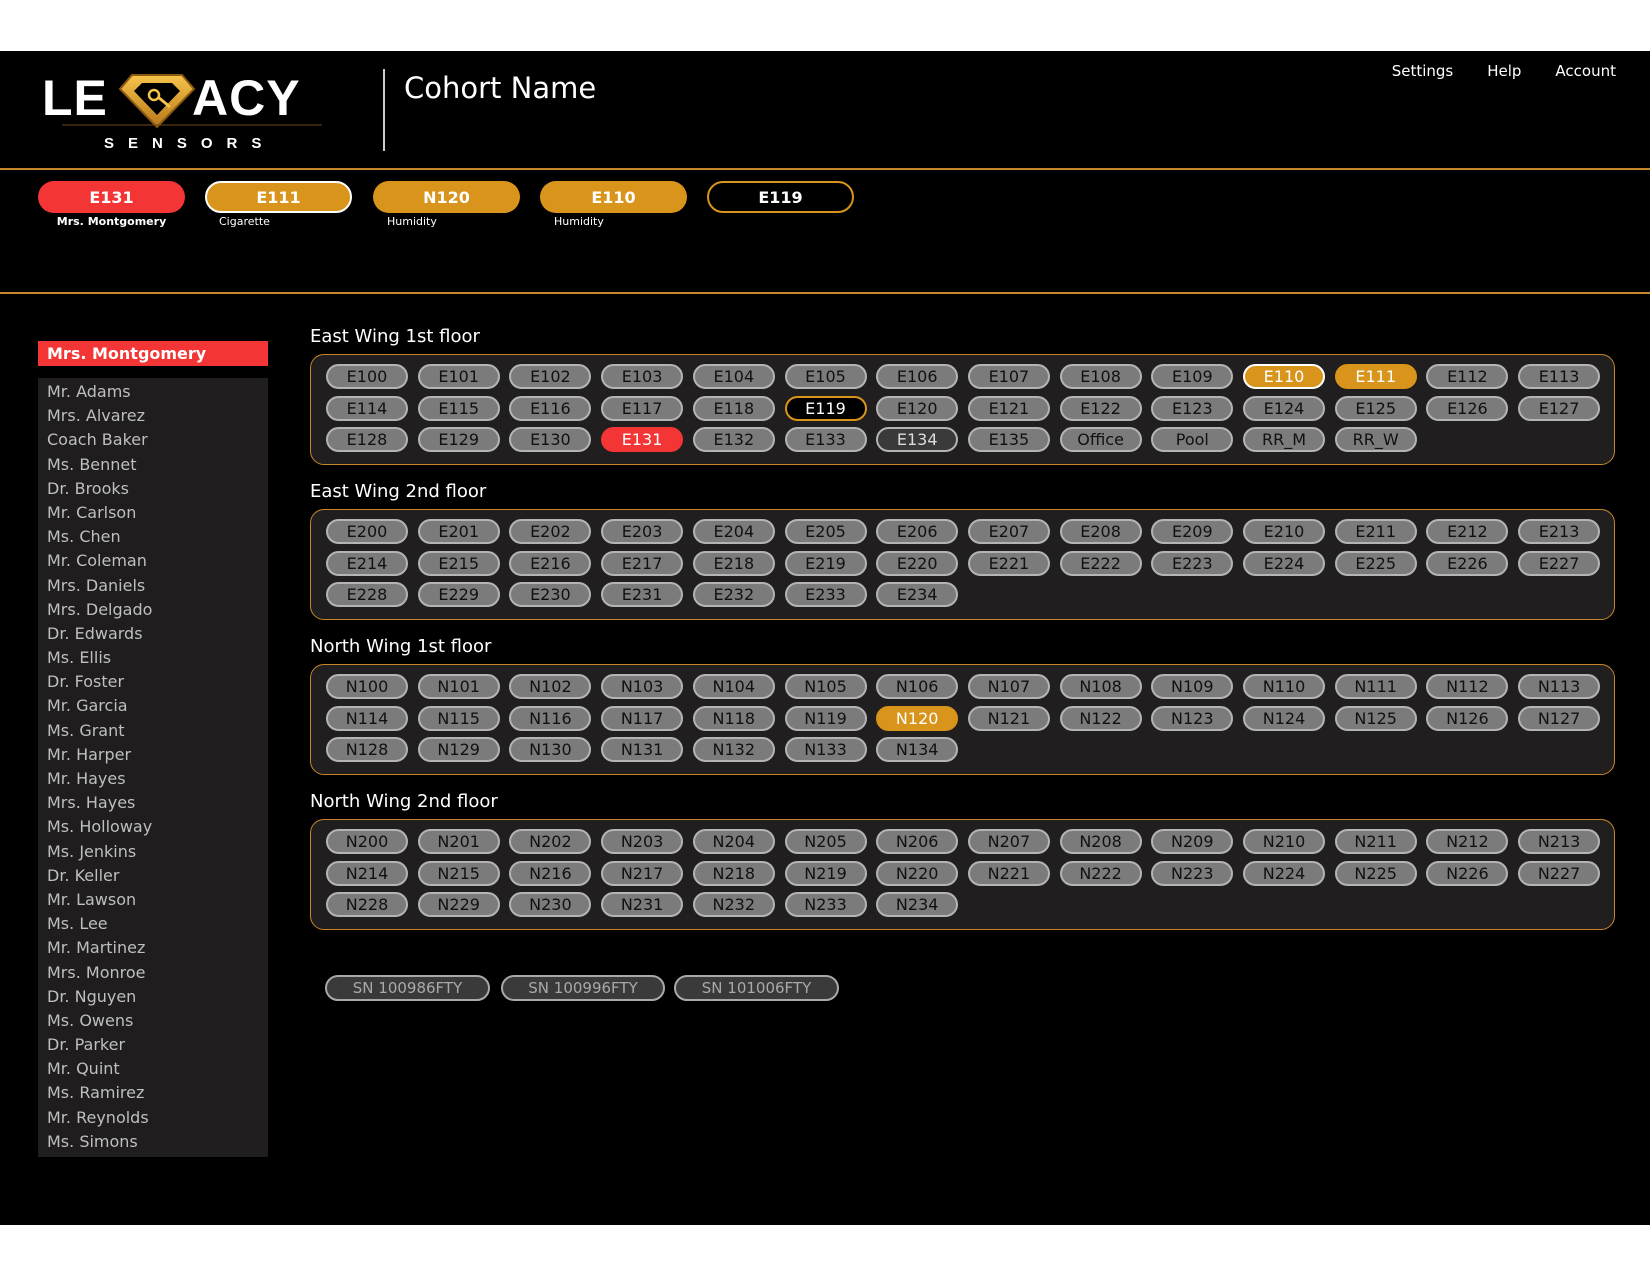 The height and width of the screenshot is (1275, 1650). Describe the element at coordinates (458, 531) in the screenshot. I see `room-button: E201` at that location.